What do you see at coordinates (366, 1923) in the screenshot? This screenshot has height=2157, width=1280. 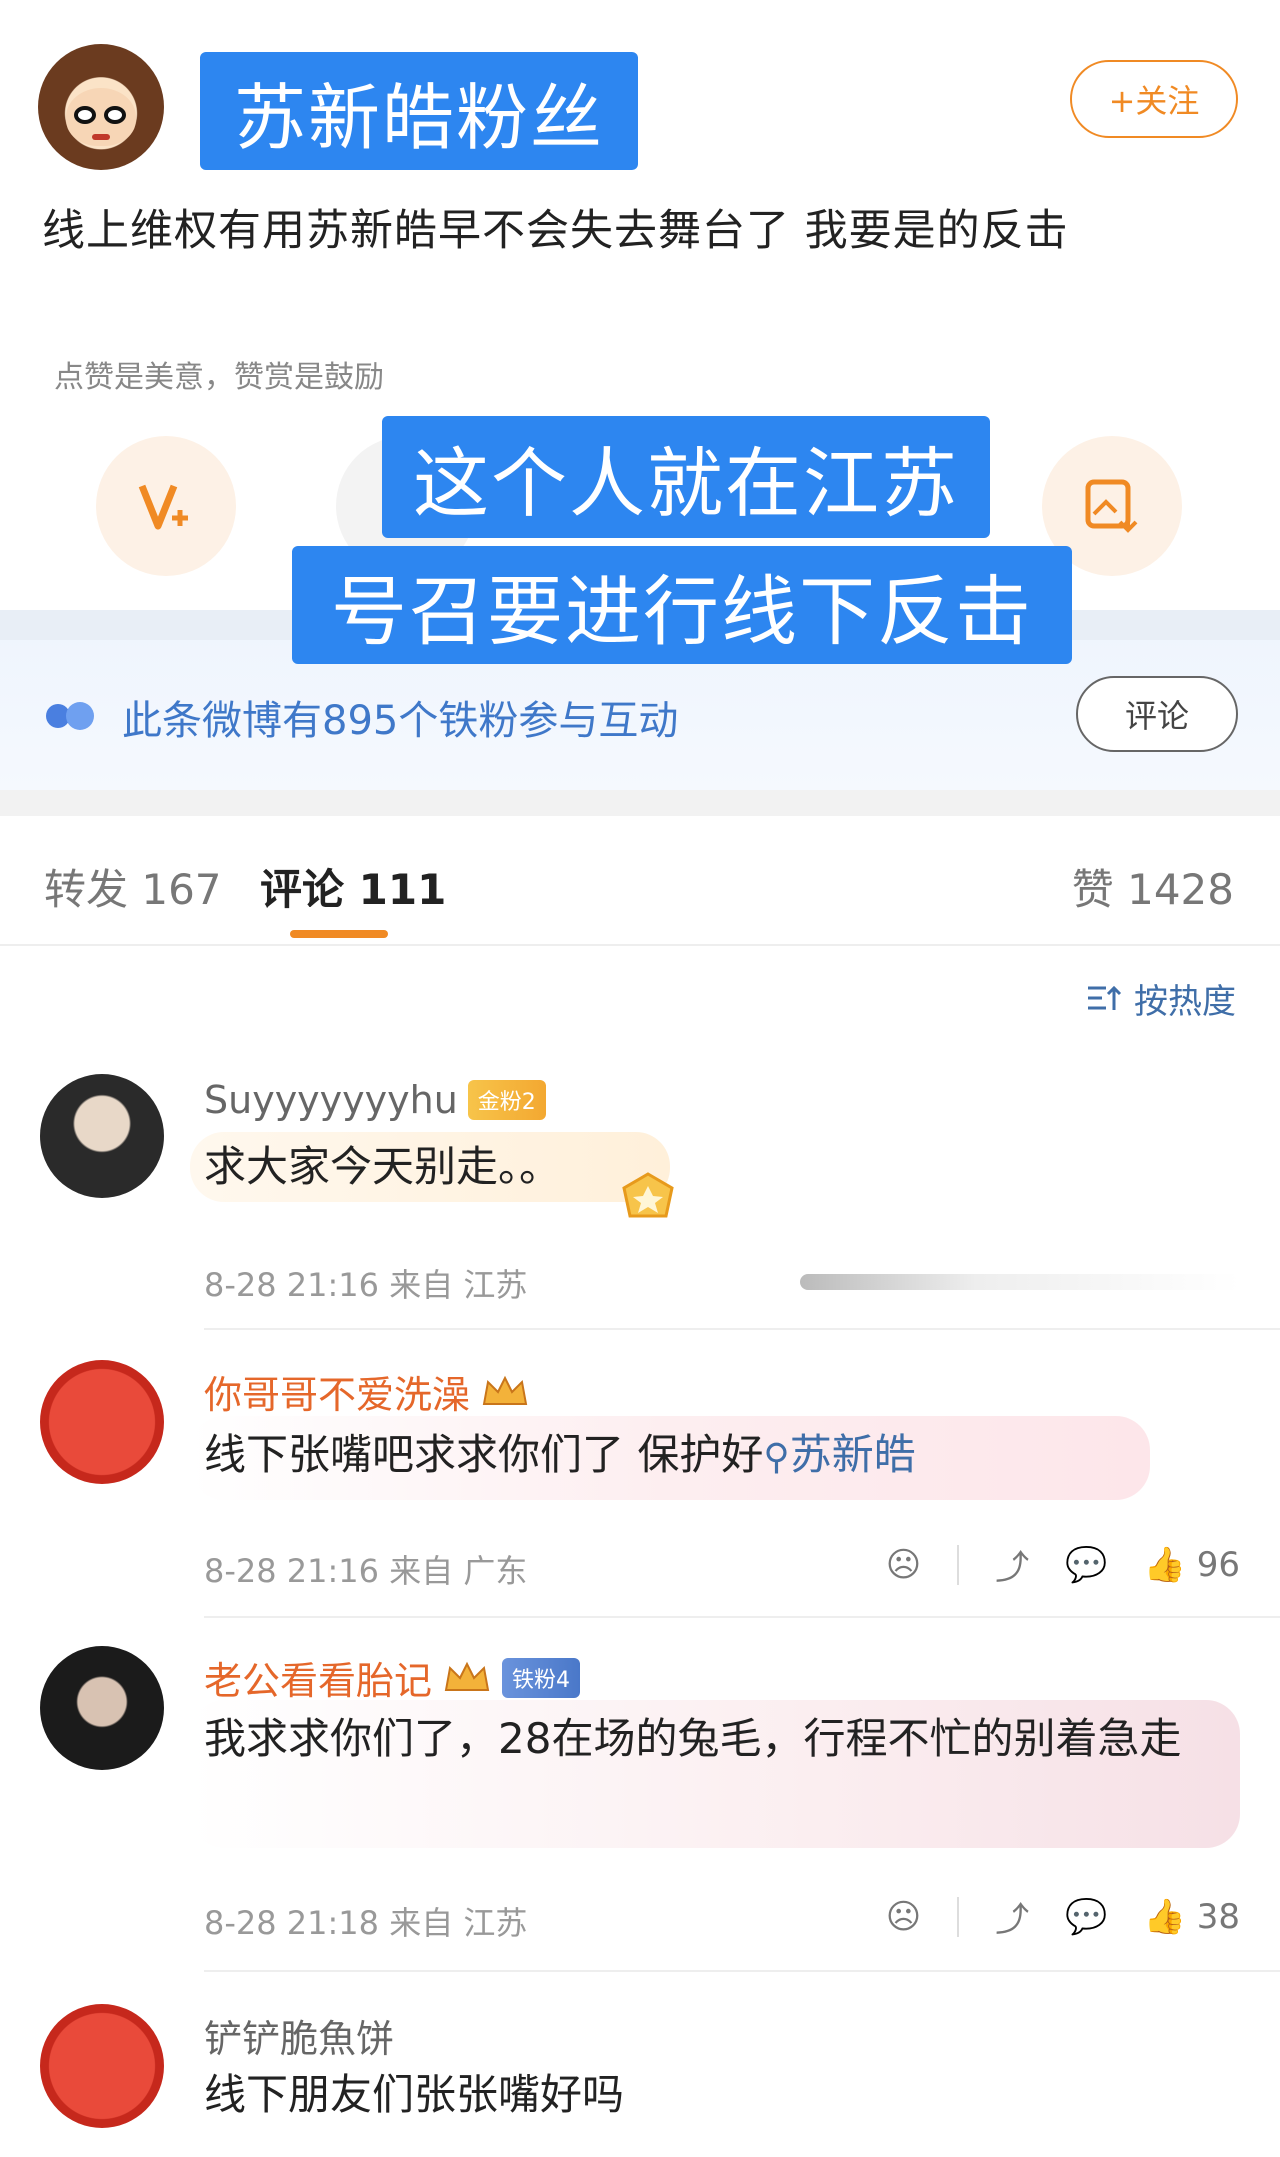 I see `comment-meta: 8-28 21:18 来自 江苏` at bounding box center [366, 1923].